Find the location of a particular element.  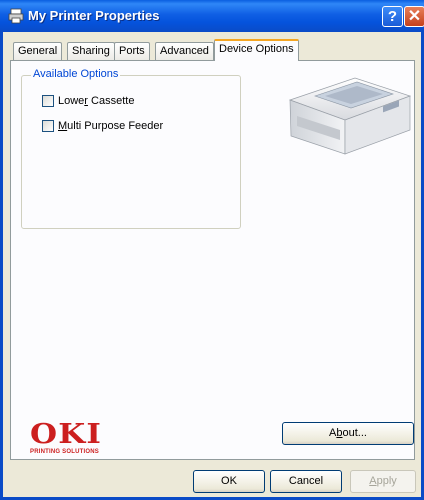

lower-cassette-label: Lower Cassette is located at coordinates (96, 101).